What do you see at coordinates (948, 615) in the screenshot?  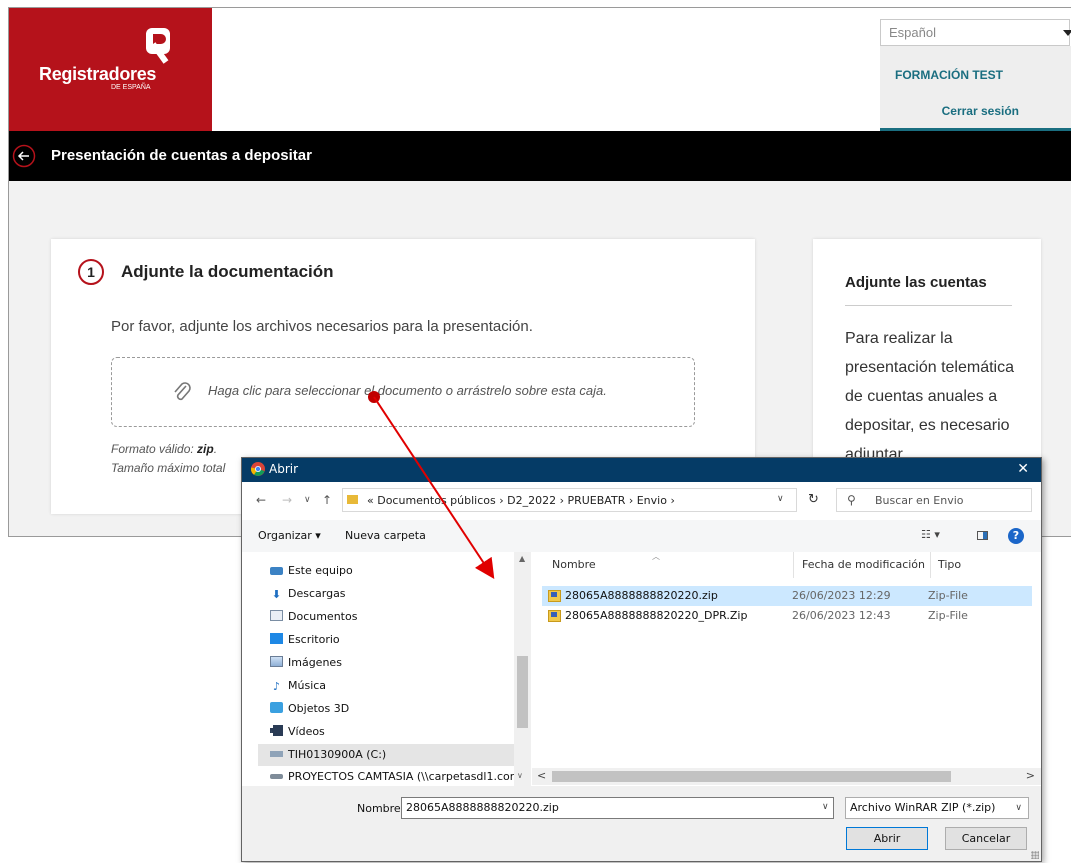 I see `file-type: Zip-File` at bounding box center [948, 615].